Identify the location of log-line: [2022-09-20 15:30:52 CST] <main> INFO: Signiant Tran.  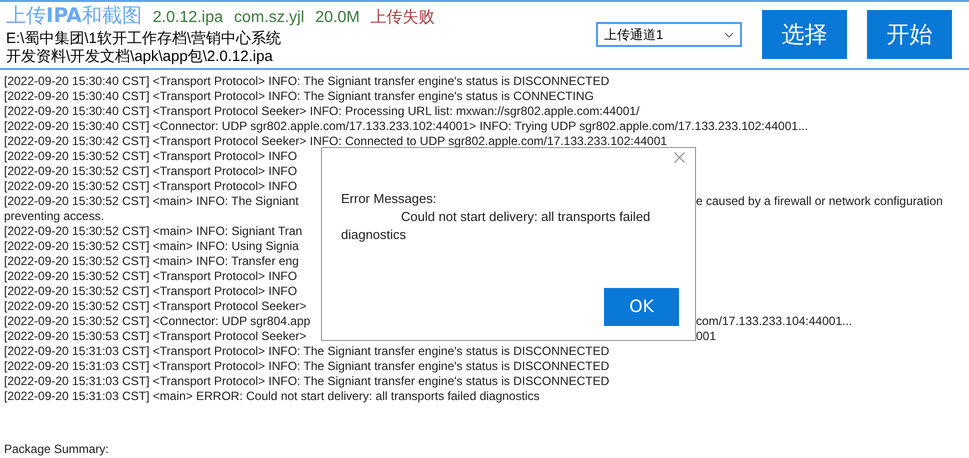
(153, 231).